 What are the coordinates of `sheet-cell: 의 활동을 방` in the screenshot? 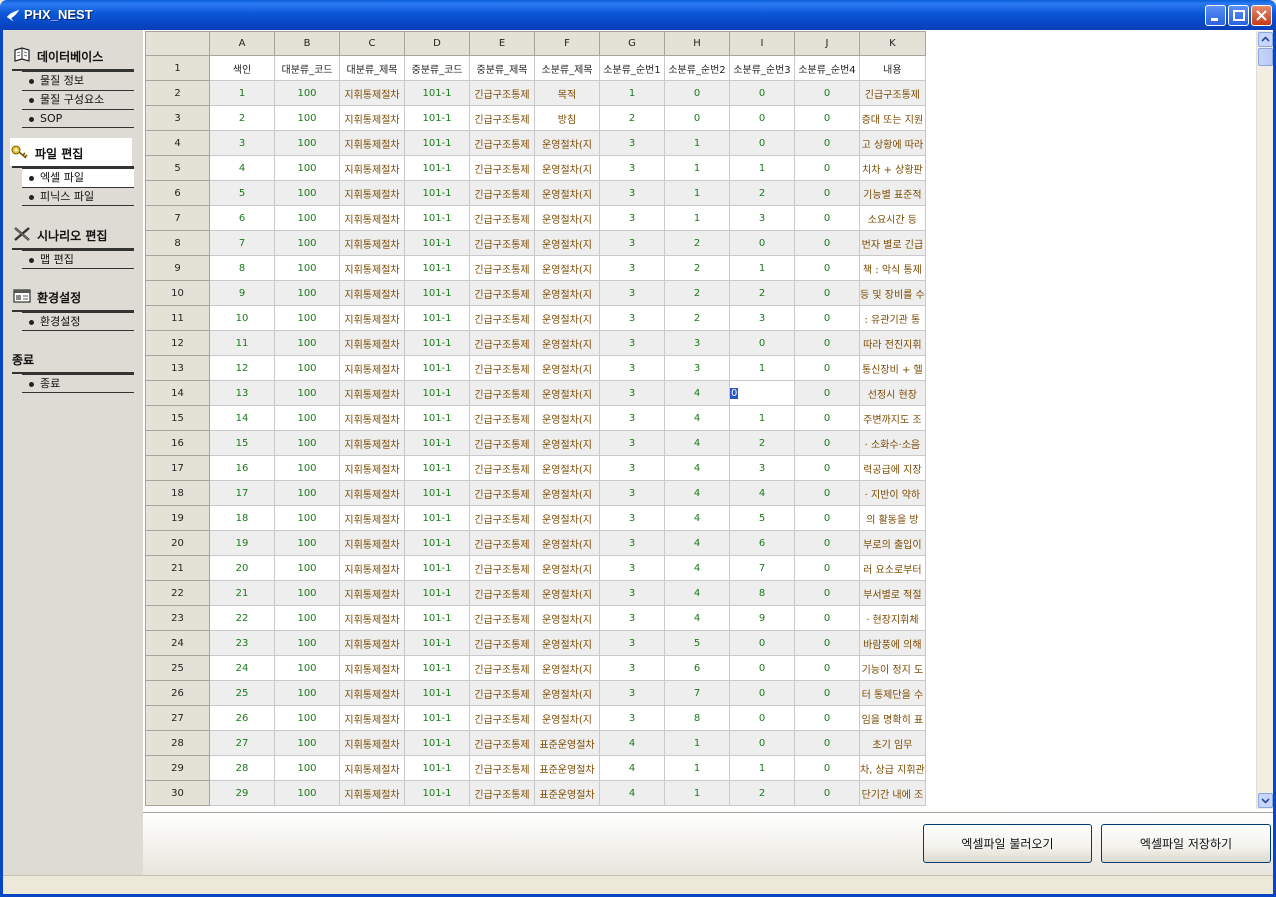 It's located at (892, 518).